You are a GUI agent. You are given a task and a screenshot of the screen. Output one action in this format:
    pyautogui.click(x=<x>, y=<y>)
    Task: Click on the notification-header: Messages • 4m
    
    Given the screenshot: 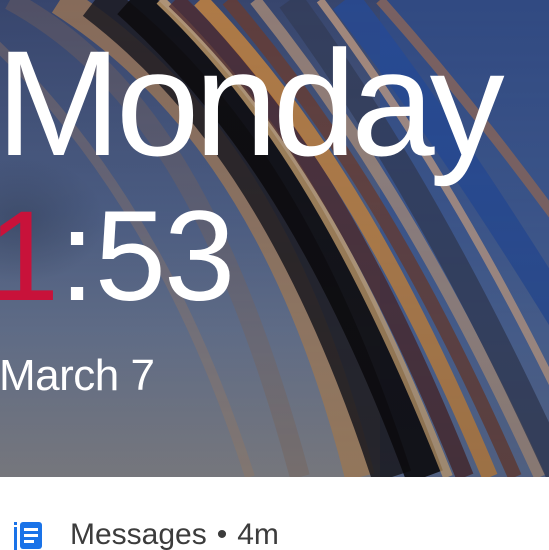 What is the action you would take?
    pyautogui.click(x=174, y=535)
    